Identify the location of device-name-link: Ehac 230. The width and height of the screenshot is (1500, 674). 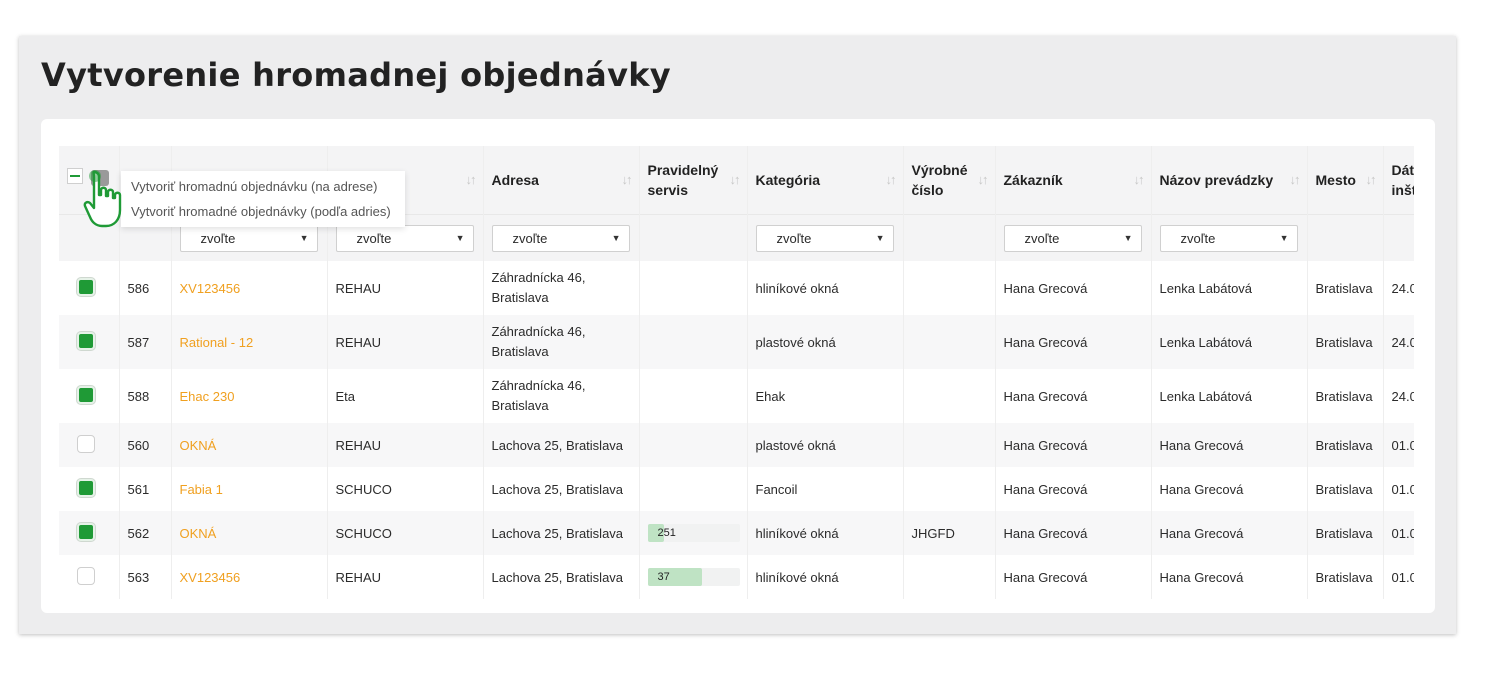
(207, 396).